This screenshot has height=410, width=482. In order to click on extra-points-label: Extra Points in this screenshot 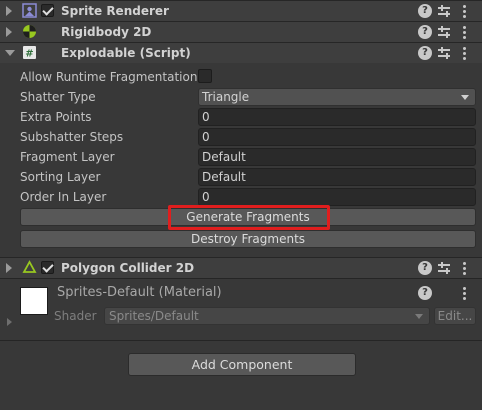, I will do `click(56, 117)`.